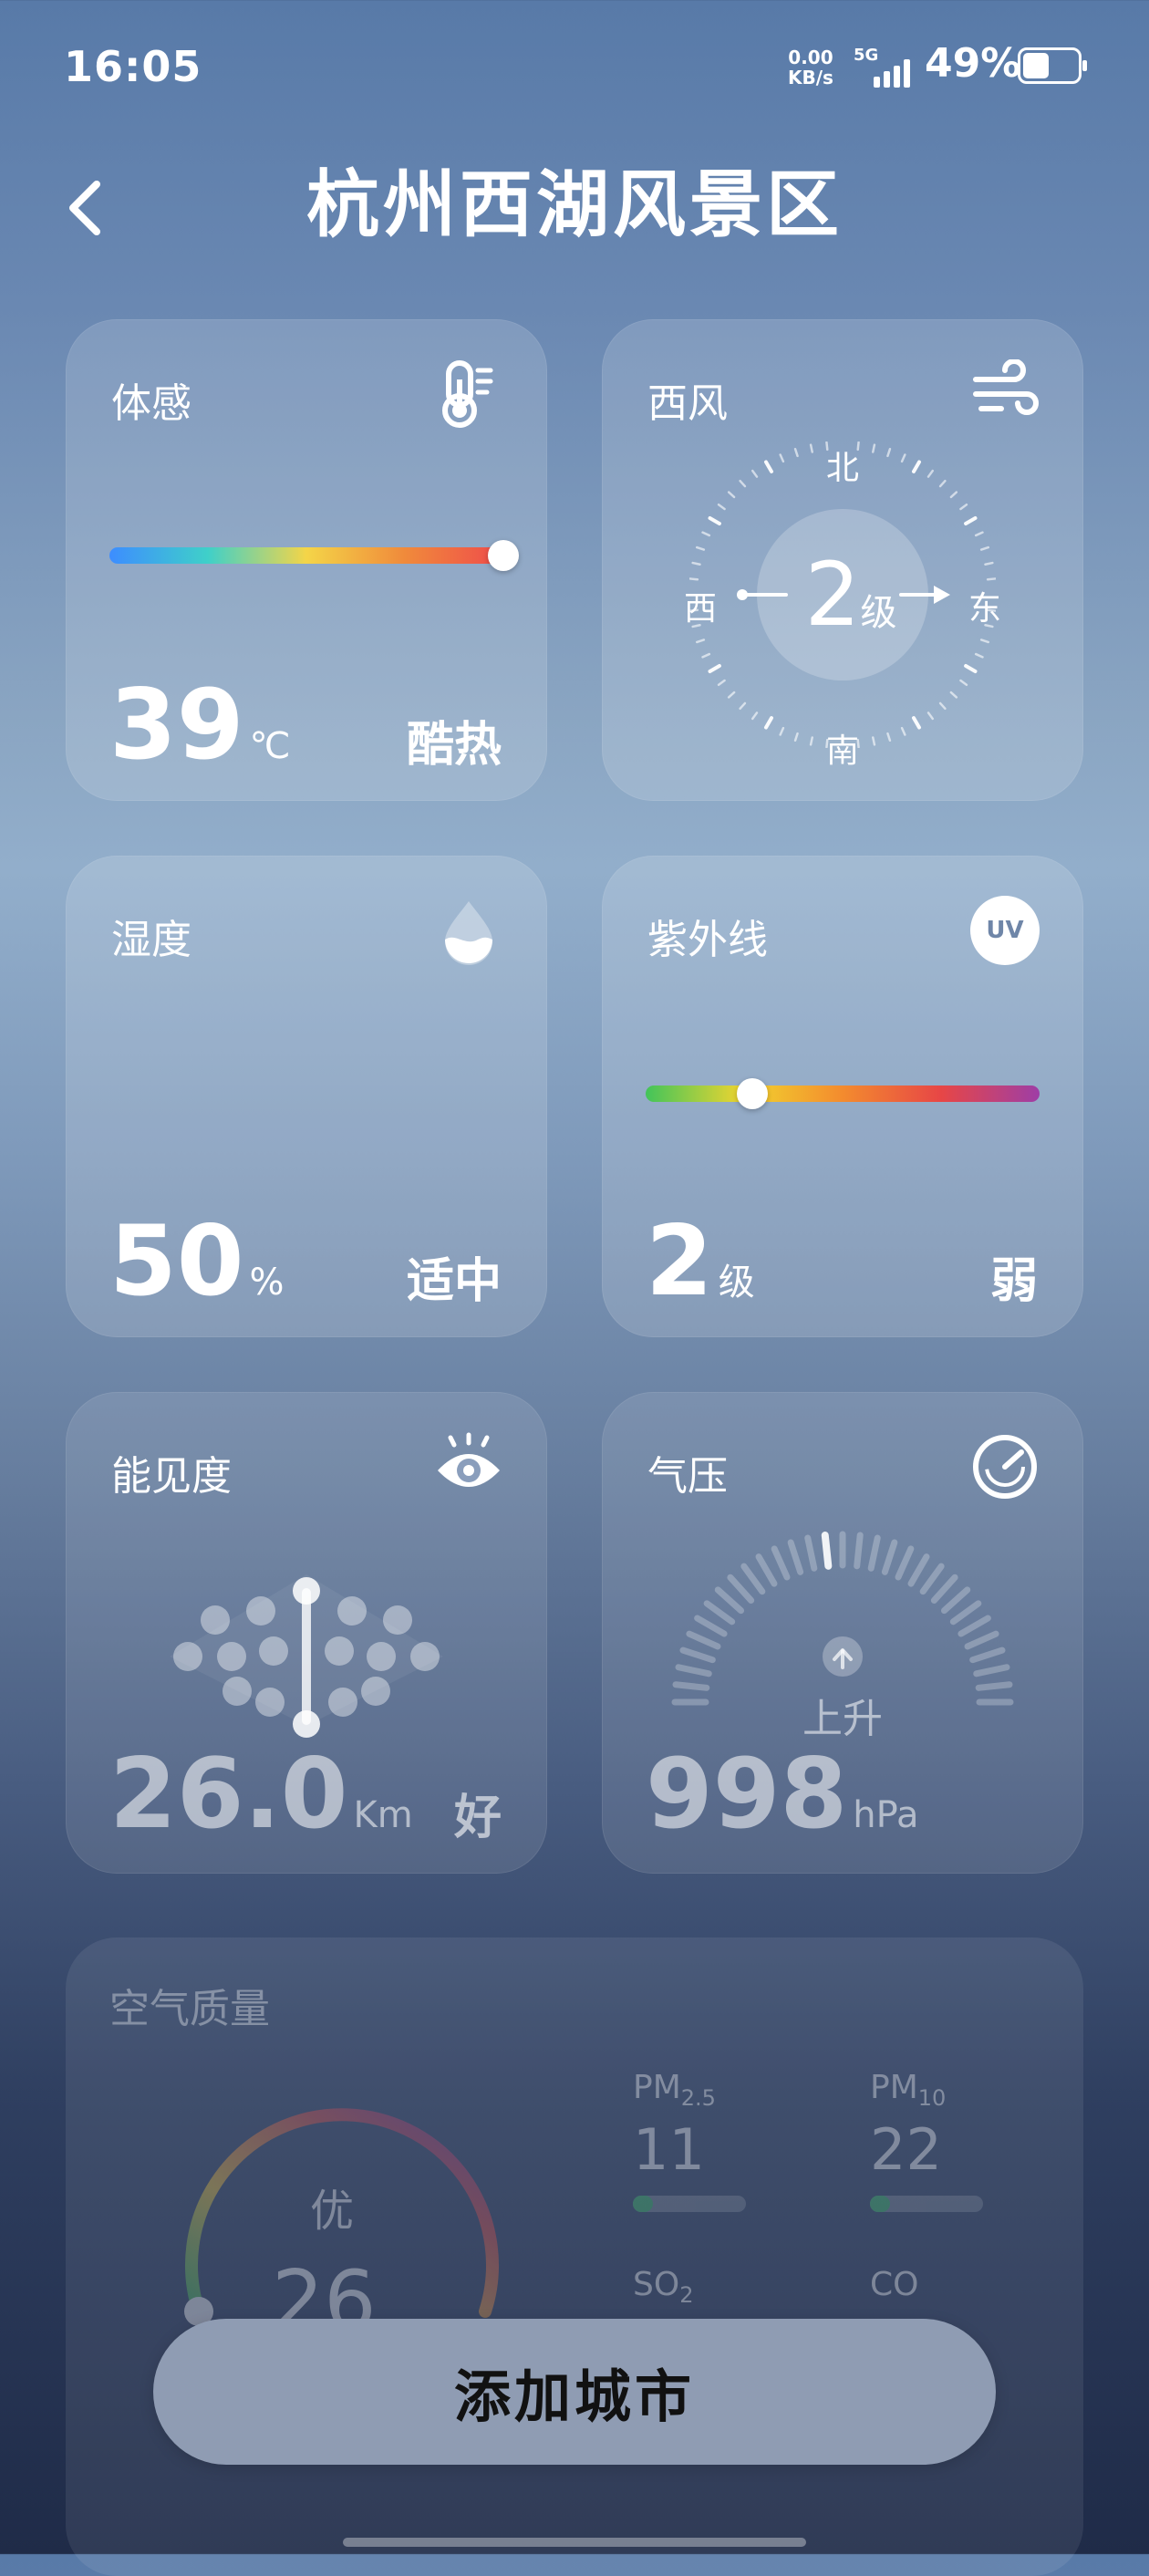  What do you see at coordinates (985, 609) in the screenshot?
I see `compass-east: 东` at bounding box center [985, 609].